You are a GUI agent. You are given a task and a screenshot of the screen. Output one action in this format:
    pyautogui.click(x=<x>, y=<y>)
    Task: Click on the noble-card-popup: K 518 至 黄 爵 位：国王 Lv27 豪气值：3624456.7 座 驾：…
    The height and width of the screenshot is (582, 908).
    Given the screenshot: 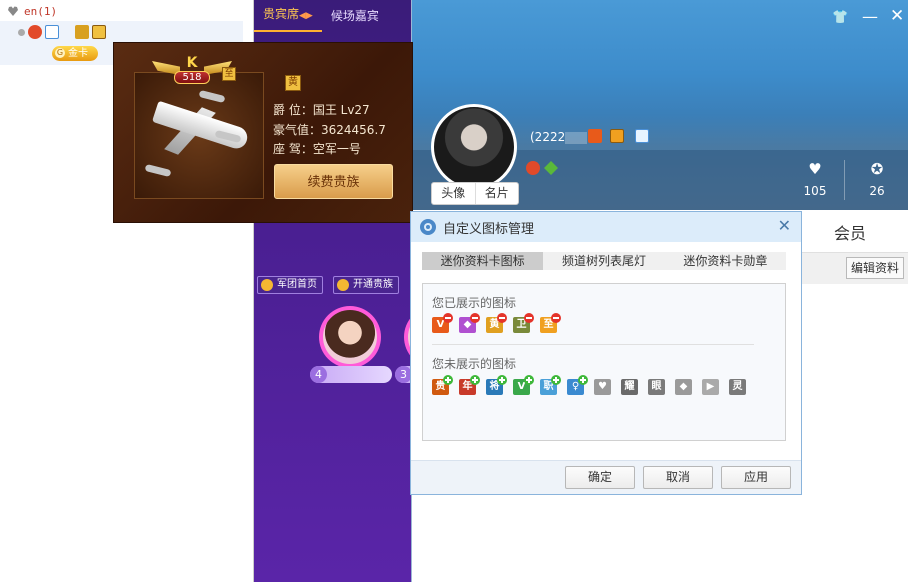 What is the action you would take?
    pyautogui.click(x=263, y=132)
    